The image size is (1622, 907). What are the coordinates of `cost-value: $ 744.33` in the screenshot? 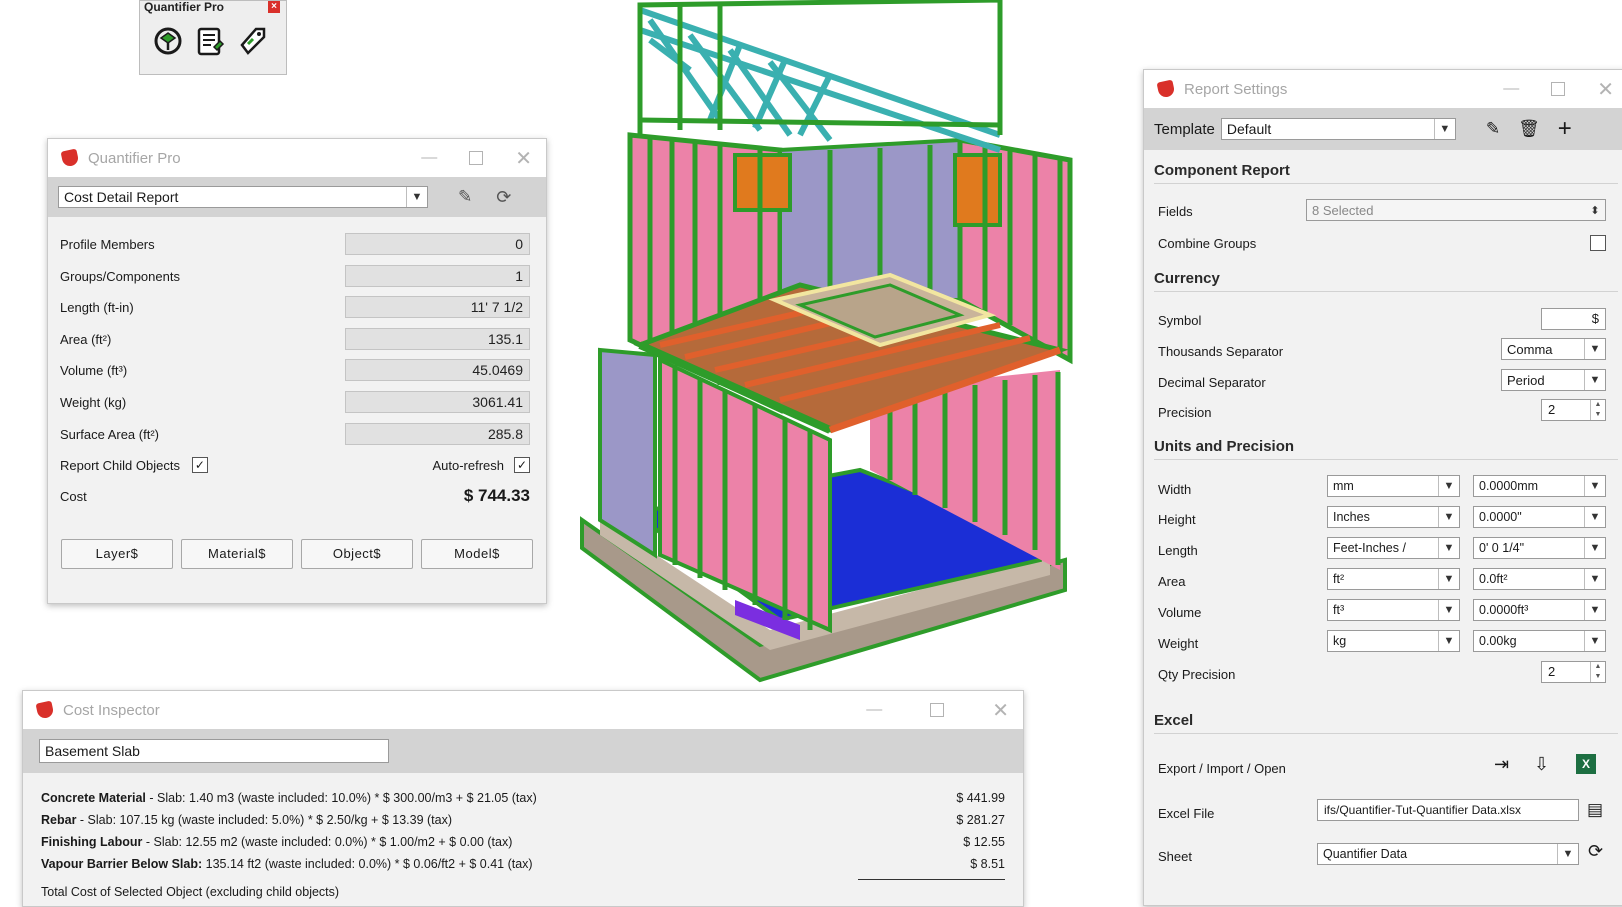 It's located at (496, 495).